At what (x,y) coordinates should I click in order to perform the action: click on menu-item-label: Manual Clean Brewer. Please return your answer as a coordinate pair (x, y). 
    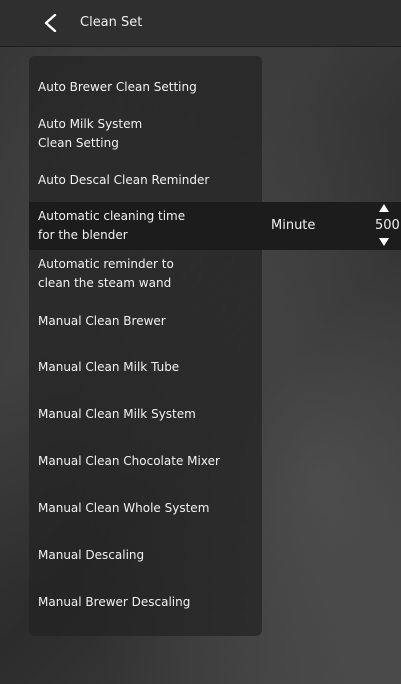
    Looking at the image, I should click on (102, 321).